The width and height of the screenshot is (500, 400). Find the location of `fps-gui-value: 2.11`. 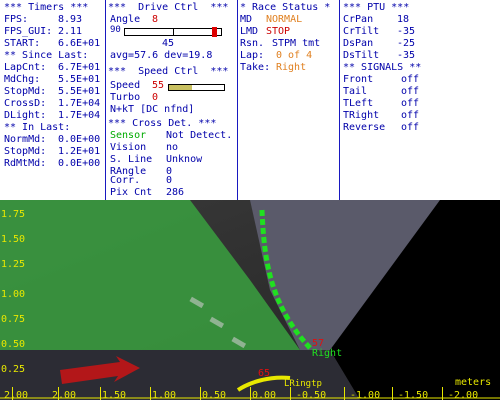

fps-gui-value: 2.11 is located at coordinates (70, 31).